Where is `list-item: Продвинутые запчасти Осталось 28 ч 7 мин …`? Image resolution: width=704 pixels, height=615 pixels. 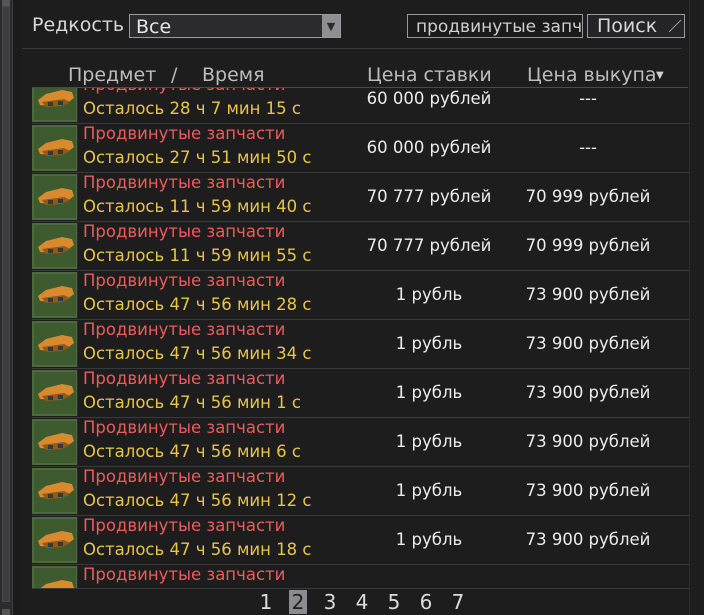
list-item: Продвинутые запчасти Осталось 28 ч 7 мин … is located at coordinates (361, 106).